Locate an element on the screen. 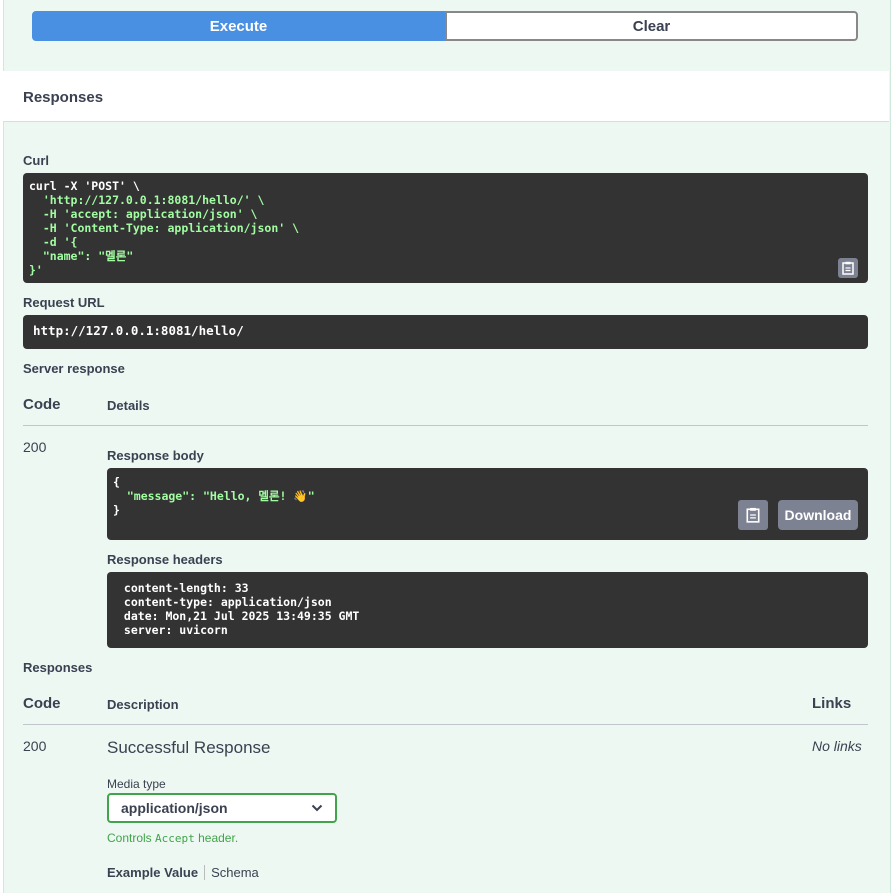  schema-tab: Schema is located at coordinates (232, 872).